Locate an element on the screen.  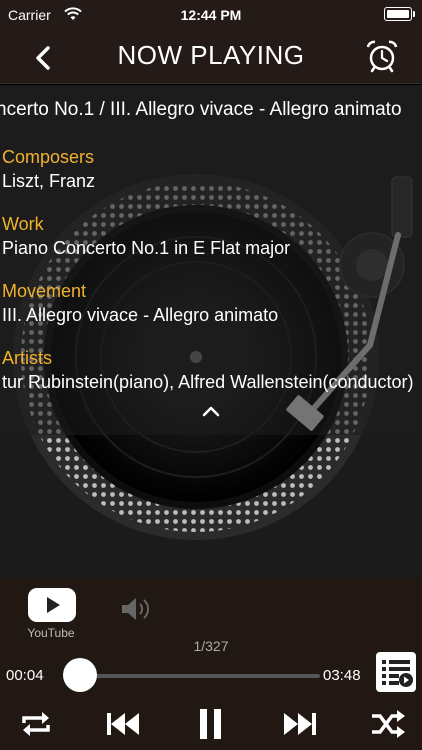
status-bar: Carrier 12:44 PM is located at coordinates (211, 16).